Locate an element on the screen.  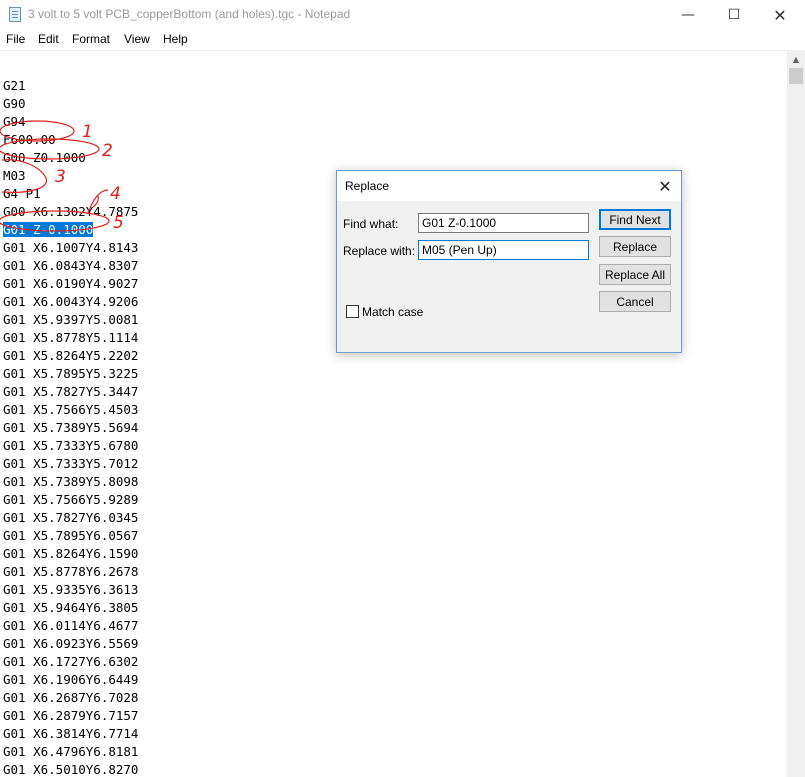
scrollbar-thumb is located at coordinates (796, 76).